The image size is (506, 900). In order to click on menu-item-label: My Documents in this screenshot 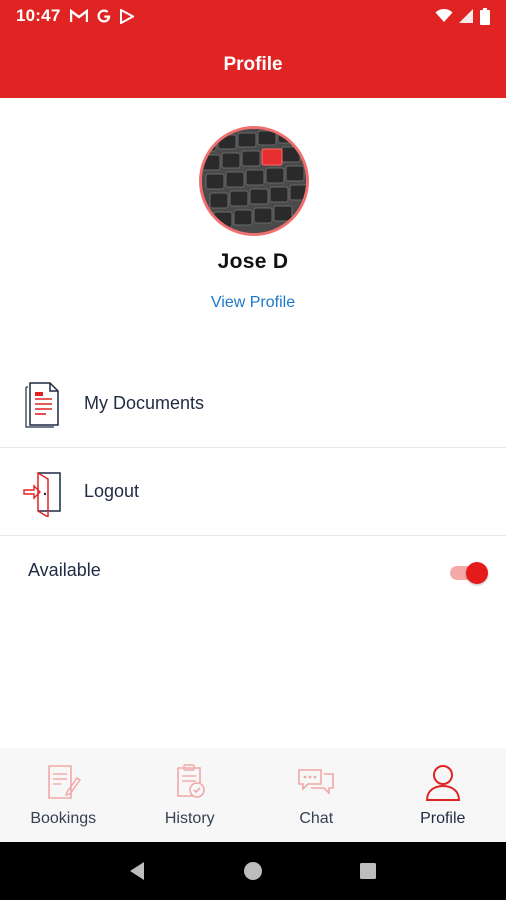, I will do `click(144, 403)`.